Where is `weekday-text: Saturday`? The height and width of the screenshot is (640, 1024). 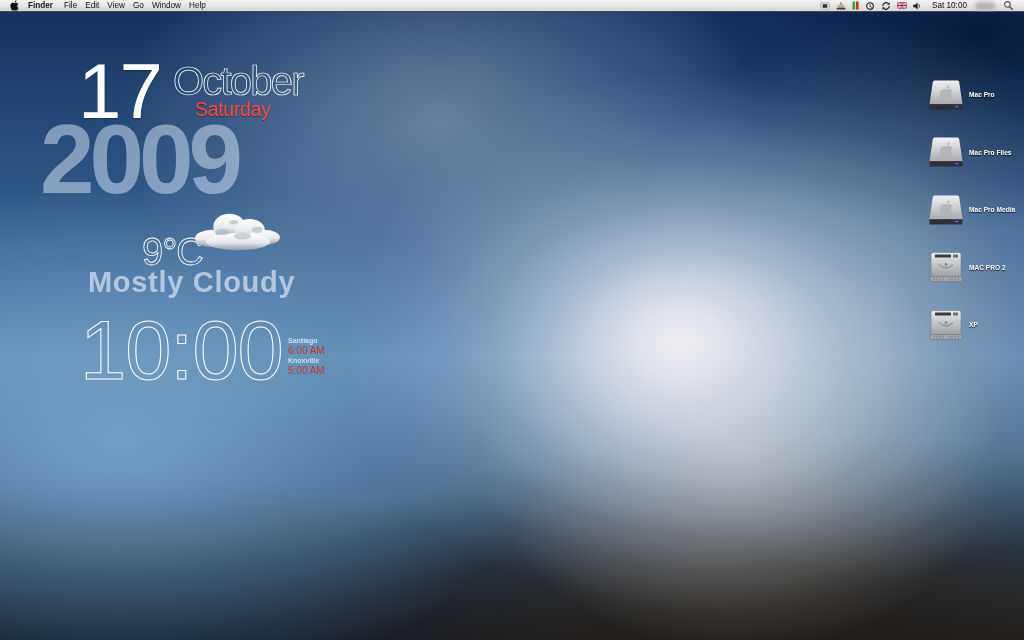 weekday-text: Saturday is located at coordinates (233, 110).